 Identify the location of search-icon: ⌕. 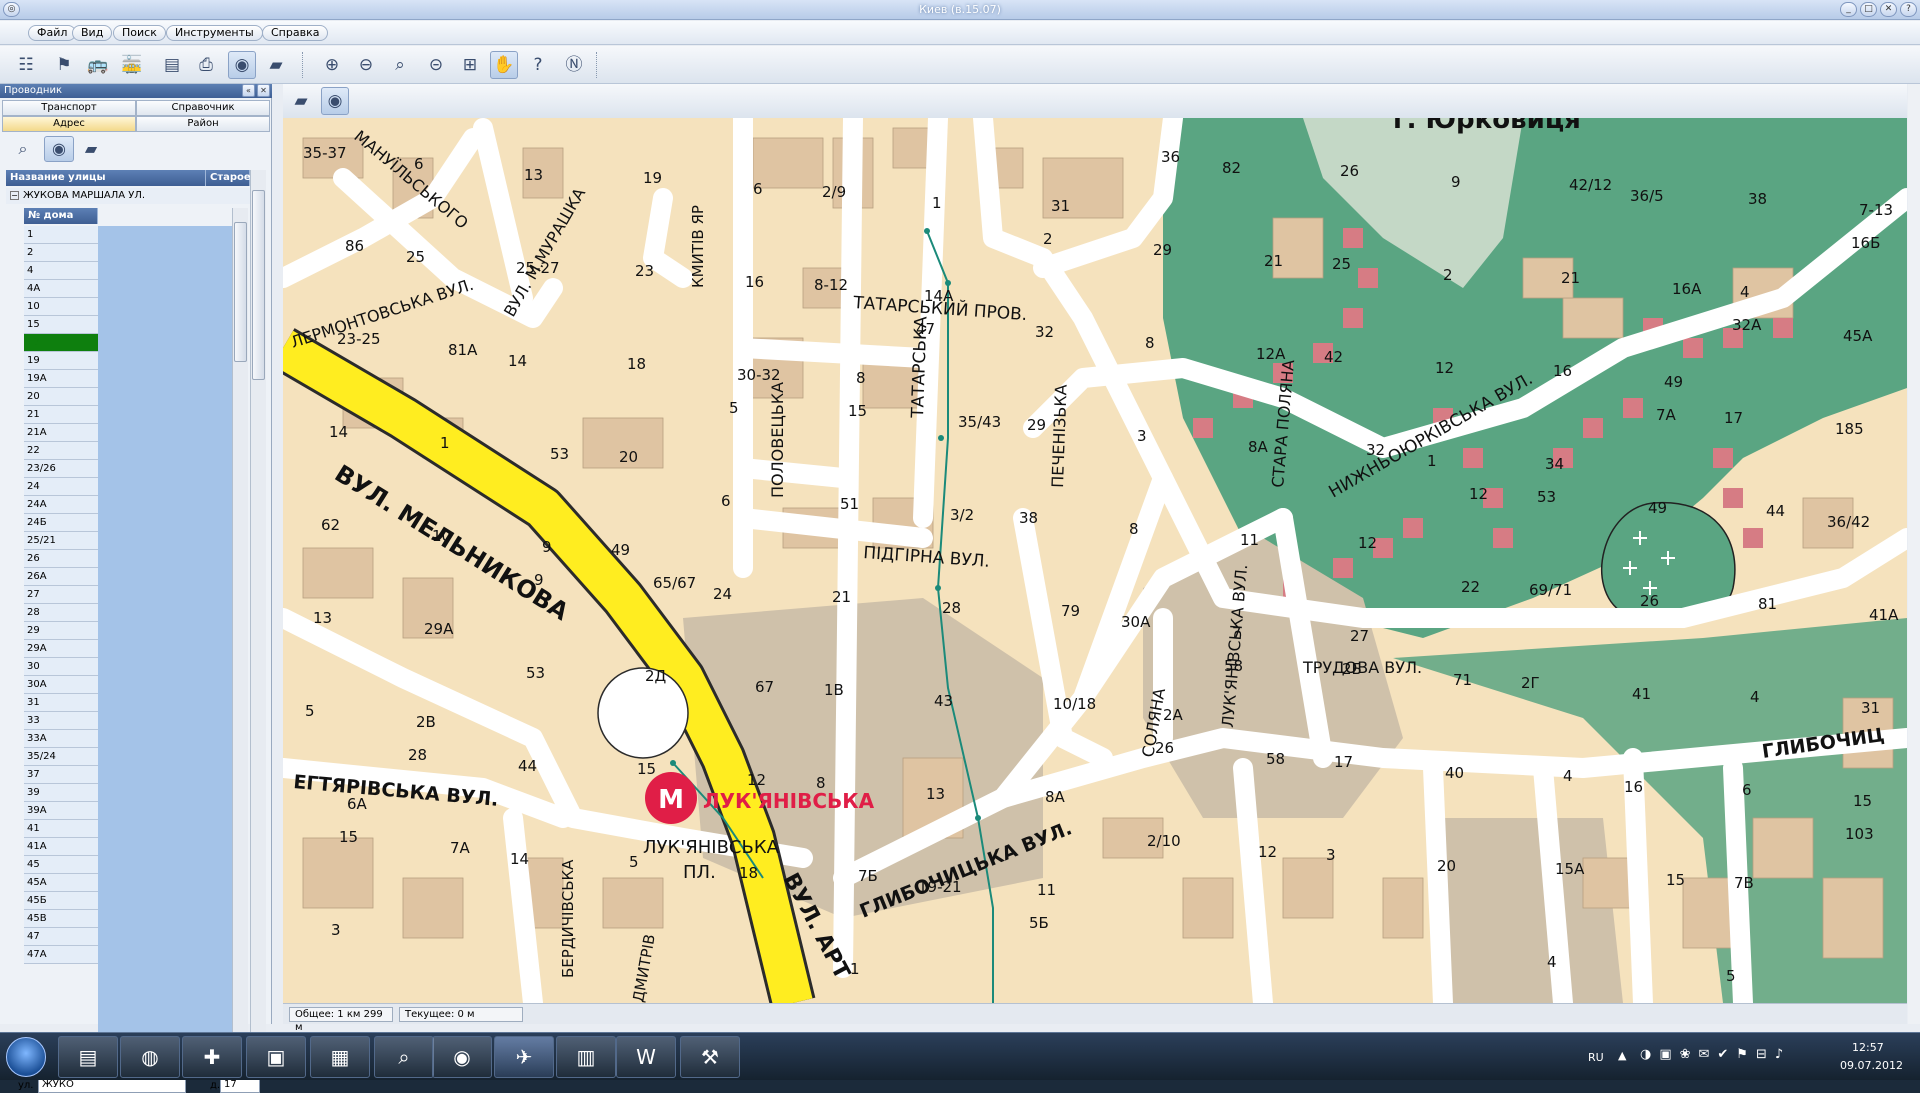
(23, 149).